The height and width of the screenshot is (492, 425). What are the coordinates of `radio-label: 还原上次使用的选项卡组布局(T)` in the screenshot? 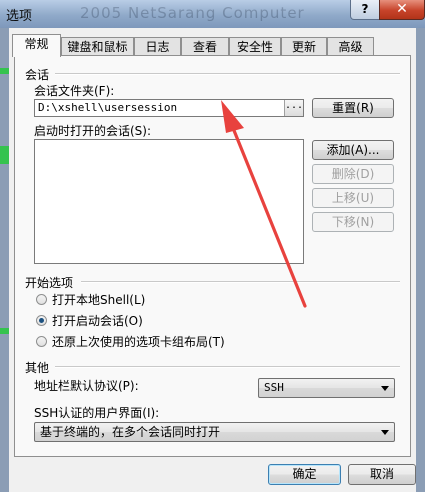 It's located at (138, 342).